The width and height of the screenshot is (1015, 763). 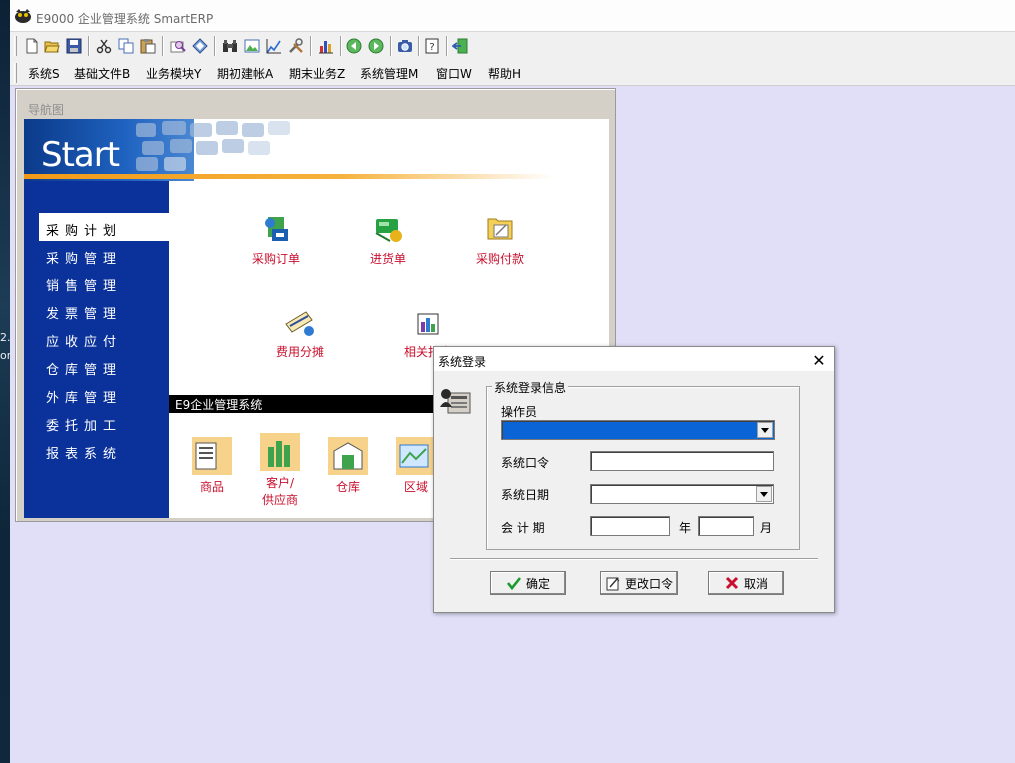 What do you see at coordinates (84, 340) in the screenshot?
I see `side-item-receivables-payables: 应收应付` at bounding box center [84, 340].